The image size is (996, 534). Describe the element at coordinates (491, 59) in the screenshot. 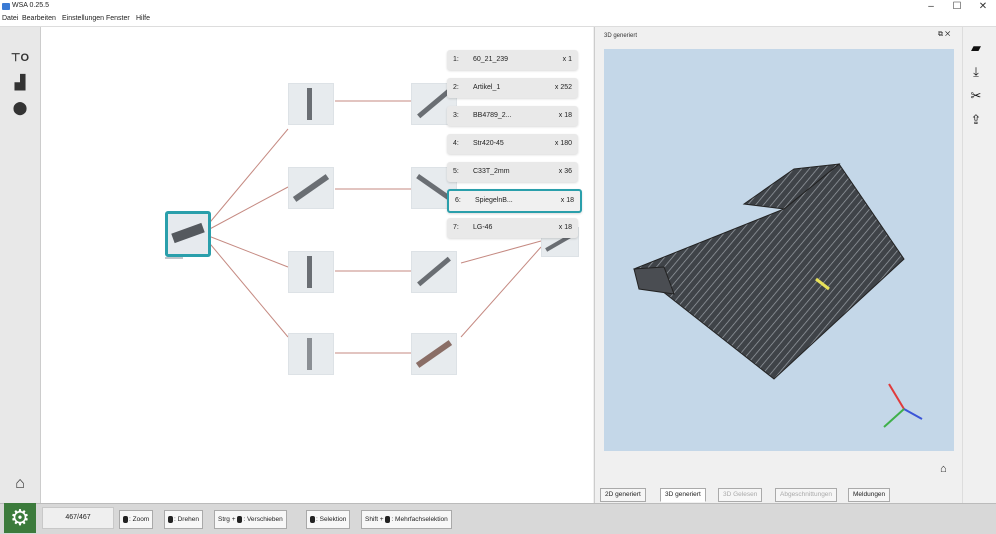

I see `article-name: 60_21_239` at that location.